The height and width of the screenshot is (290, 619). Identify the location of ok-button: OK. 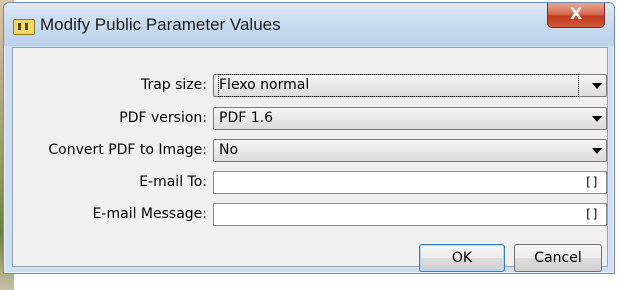
(462, 258).